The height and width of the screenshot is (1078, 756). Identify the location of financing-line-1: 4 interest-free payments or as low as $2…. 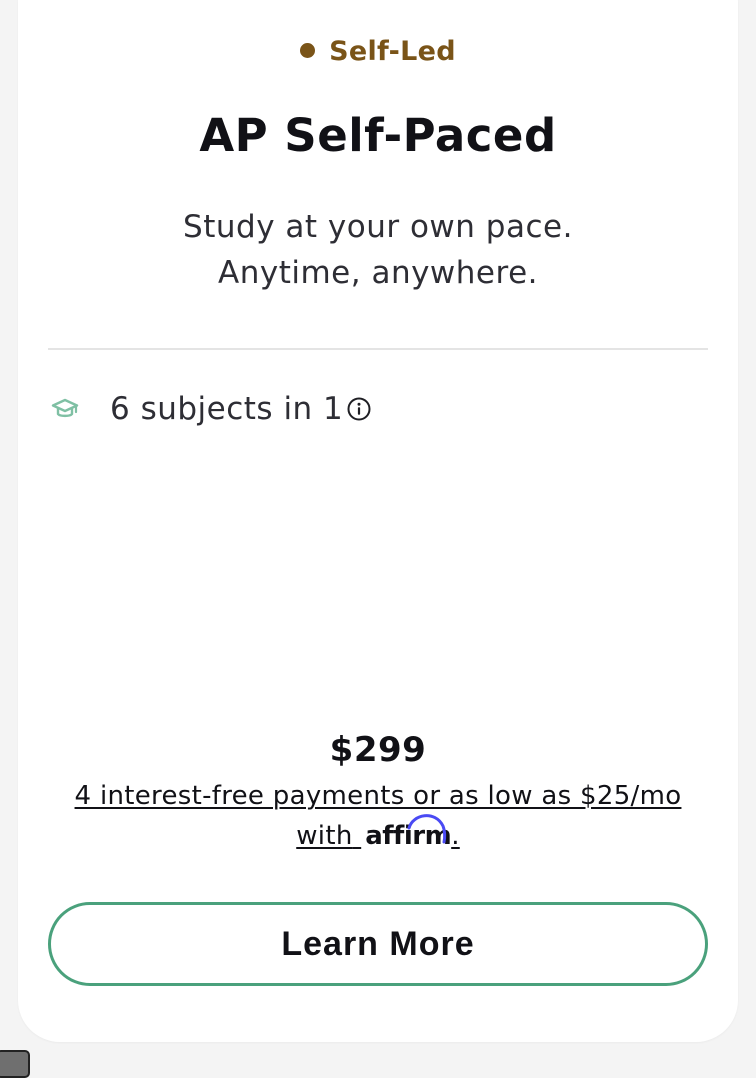
(378, 796).